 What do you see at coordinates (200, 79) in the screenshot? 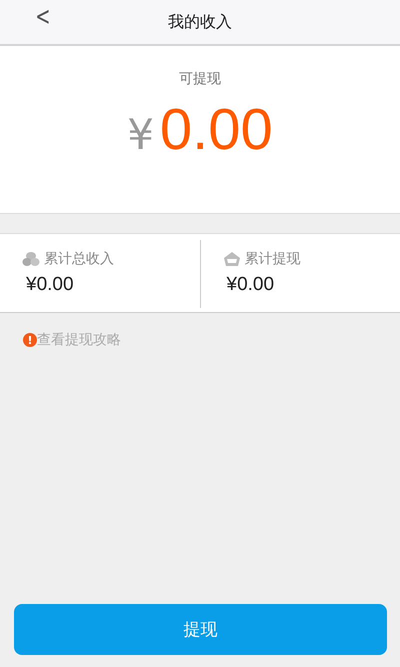
I see `balance-label: 可提现` at bounding box center [200, 79].